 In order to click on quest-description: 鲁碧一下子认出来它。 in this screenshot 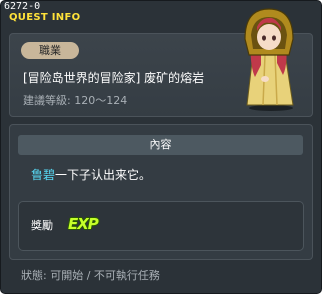, I will do `click(91, 174)`.